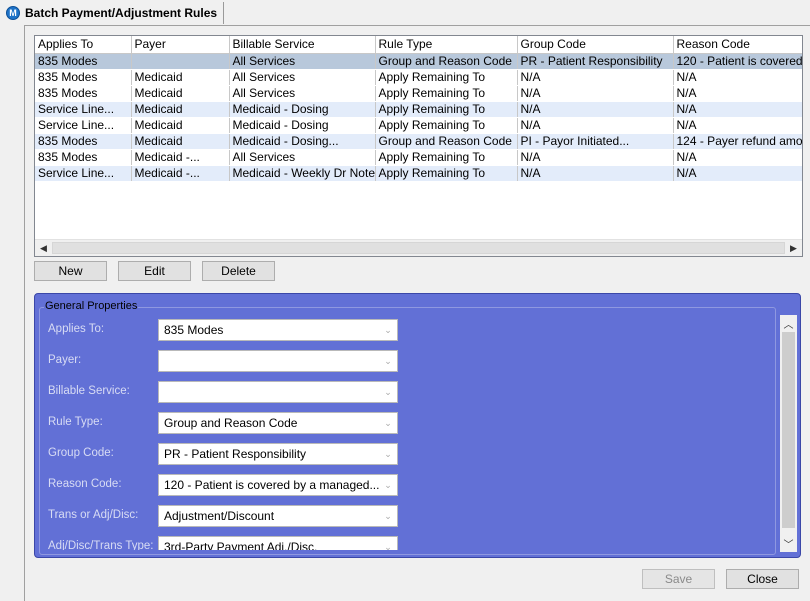 Image resolution: width=810 pixels, height=601 pixels. I want to click on rule-type-label: Rule Type:, so click(75, 422).